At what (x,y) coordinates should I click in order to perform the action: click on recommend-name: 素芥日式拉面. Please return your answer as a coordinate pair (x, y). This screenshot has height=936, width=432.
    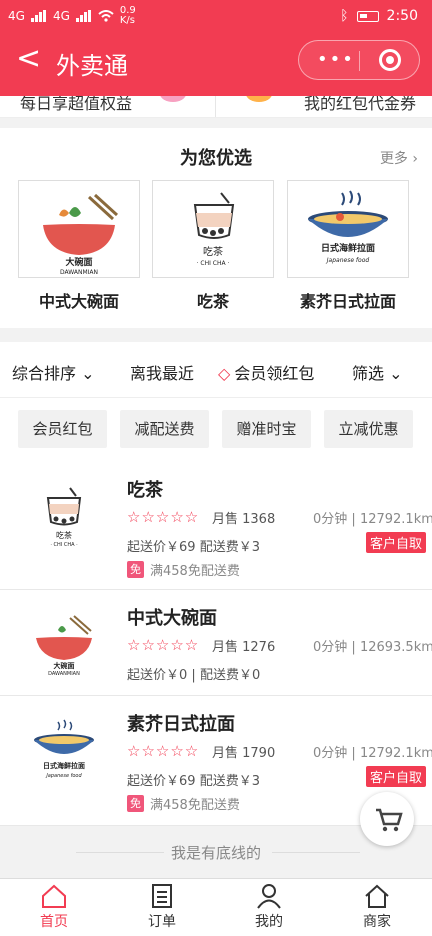
    Looking at the image, I should click on (347, 301).